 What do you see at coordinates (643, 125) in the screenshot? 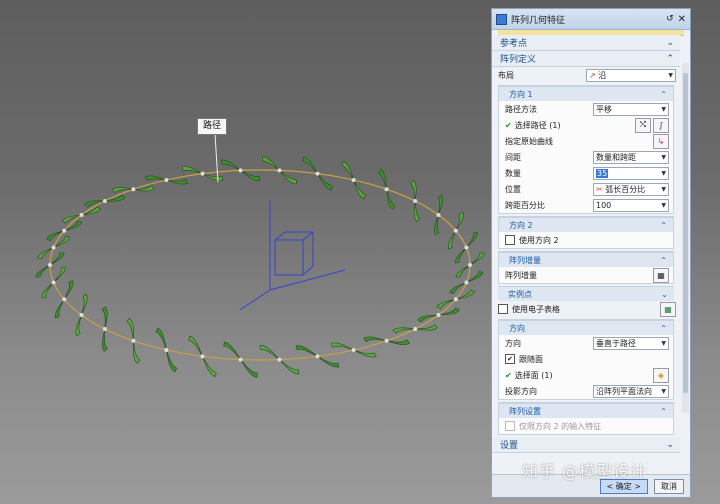
I see `reverse-icon: ⤭` at bounding box center [643, 125].